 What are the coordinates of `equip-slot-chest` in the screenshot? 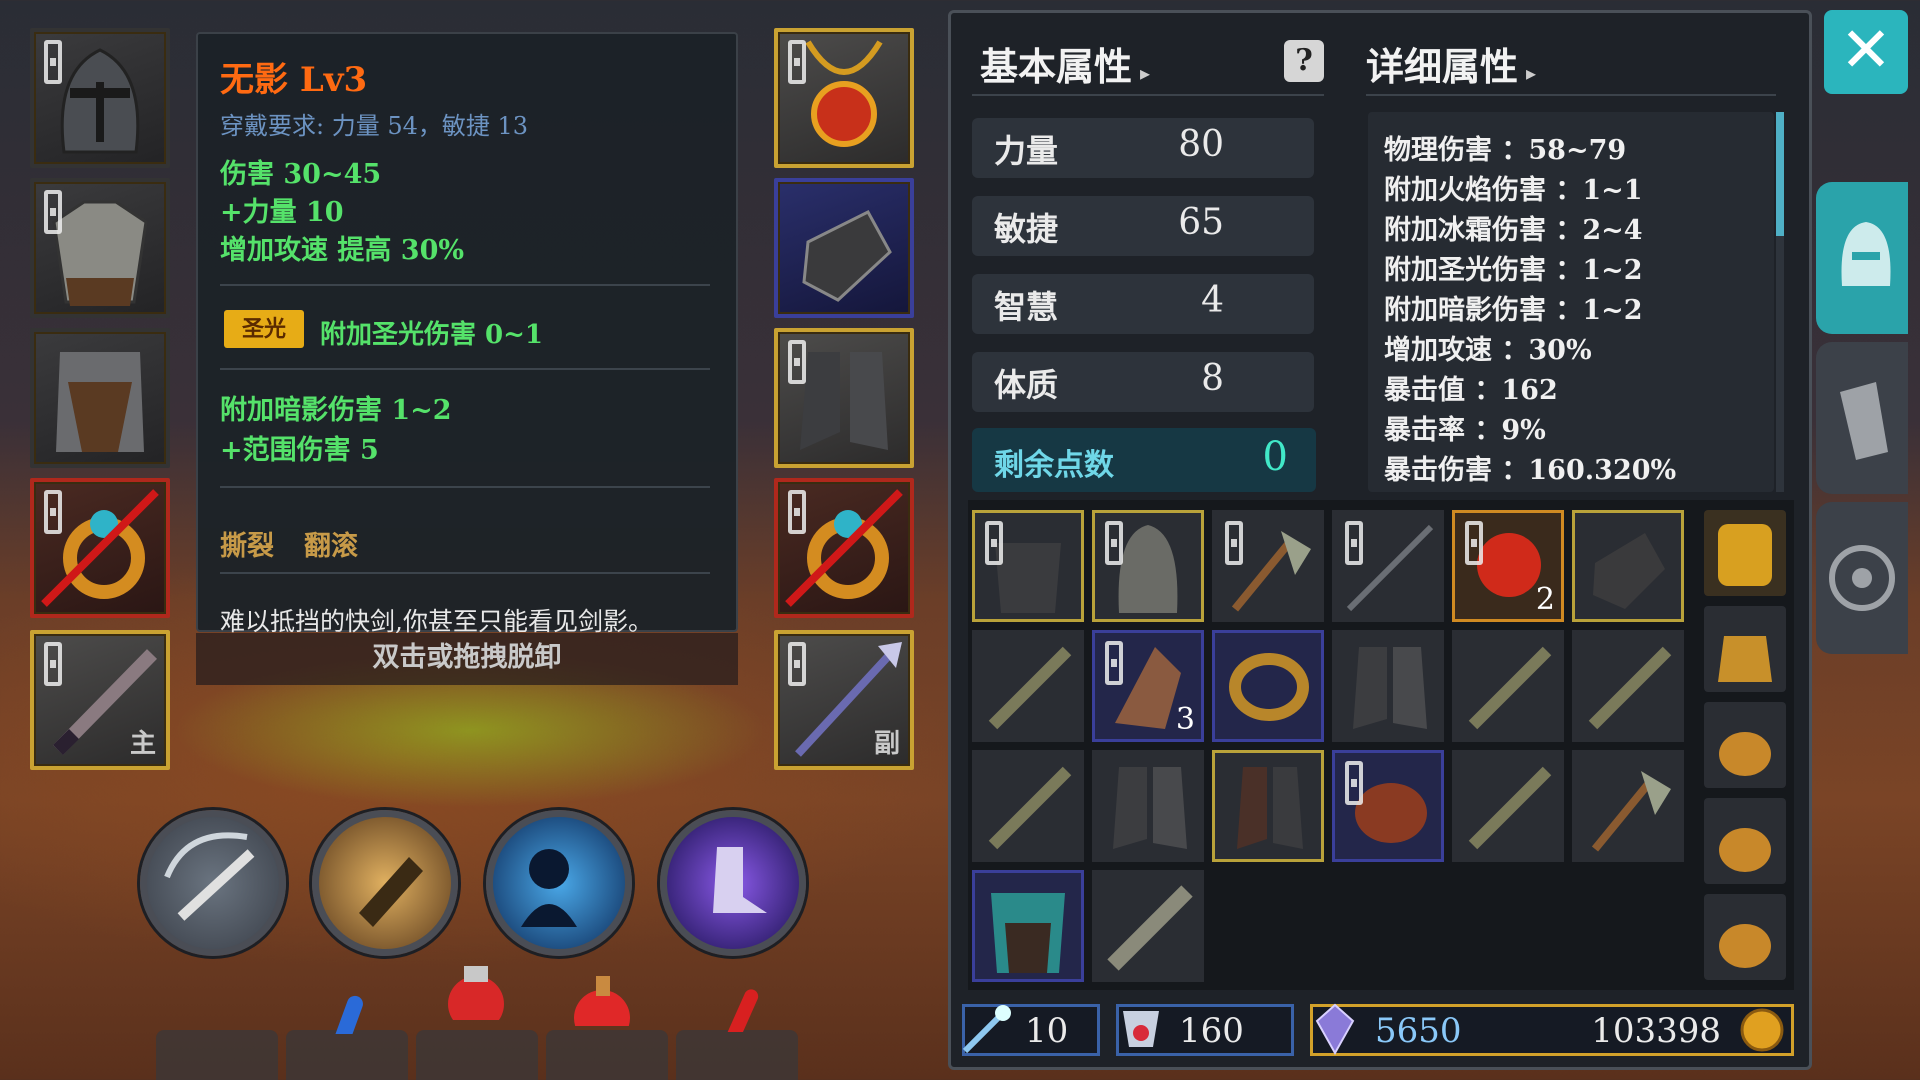 It's located at (100, 248).